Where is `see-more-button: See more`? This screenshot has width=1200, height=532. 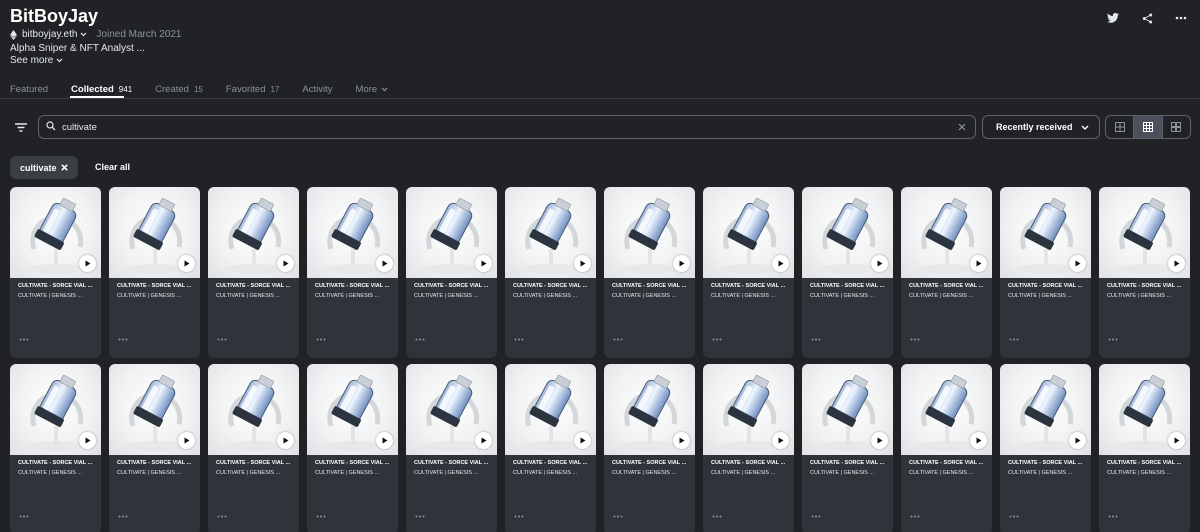 see-more-button: See more is located at coordinates (36, 60).